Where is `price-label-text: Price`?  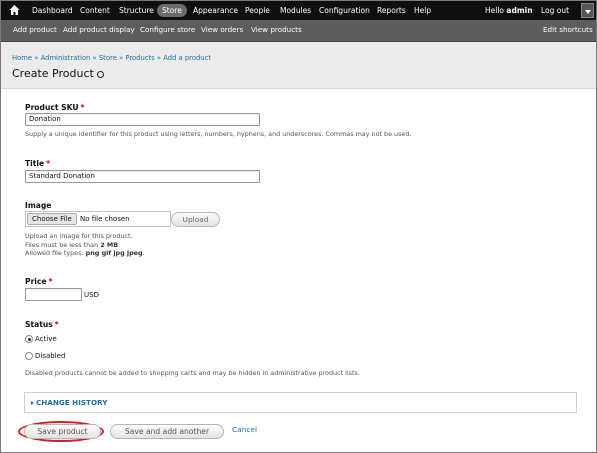 price-label-text: Price is located at coordinates (36, 281).